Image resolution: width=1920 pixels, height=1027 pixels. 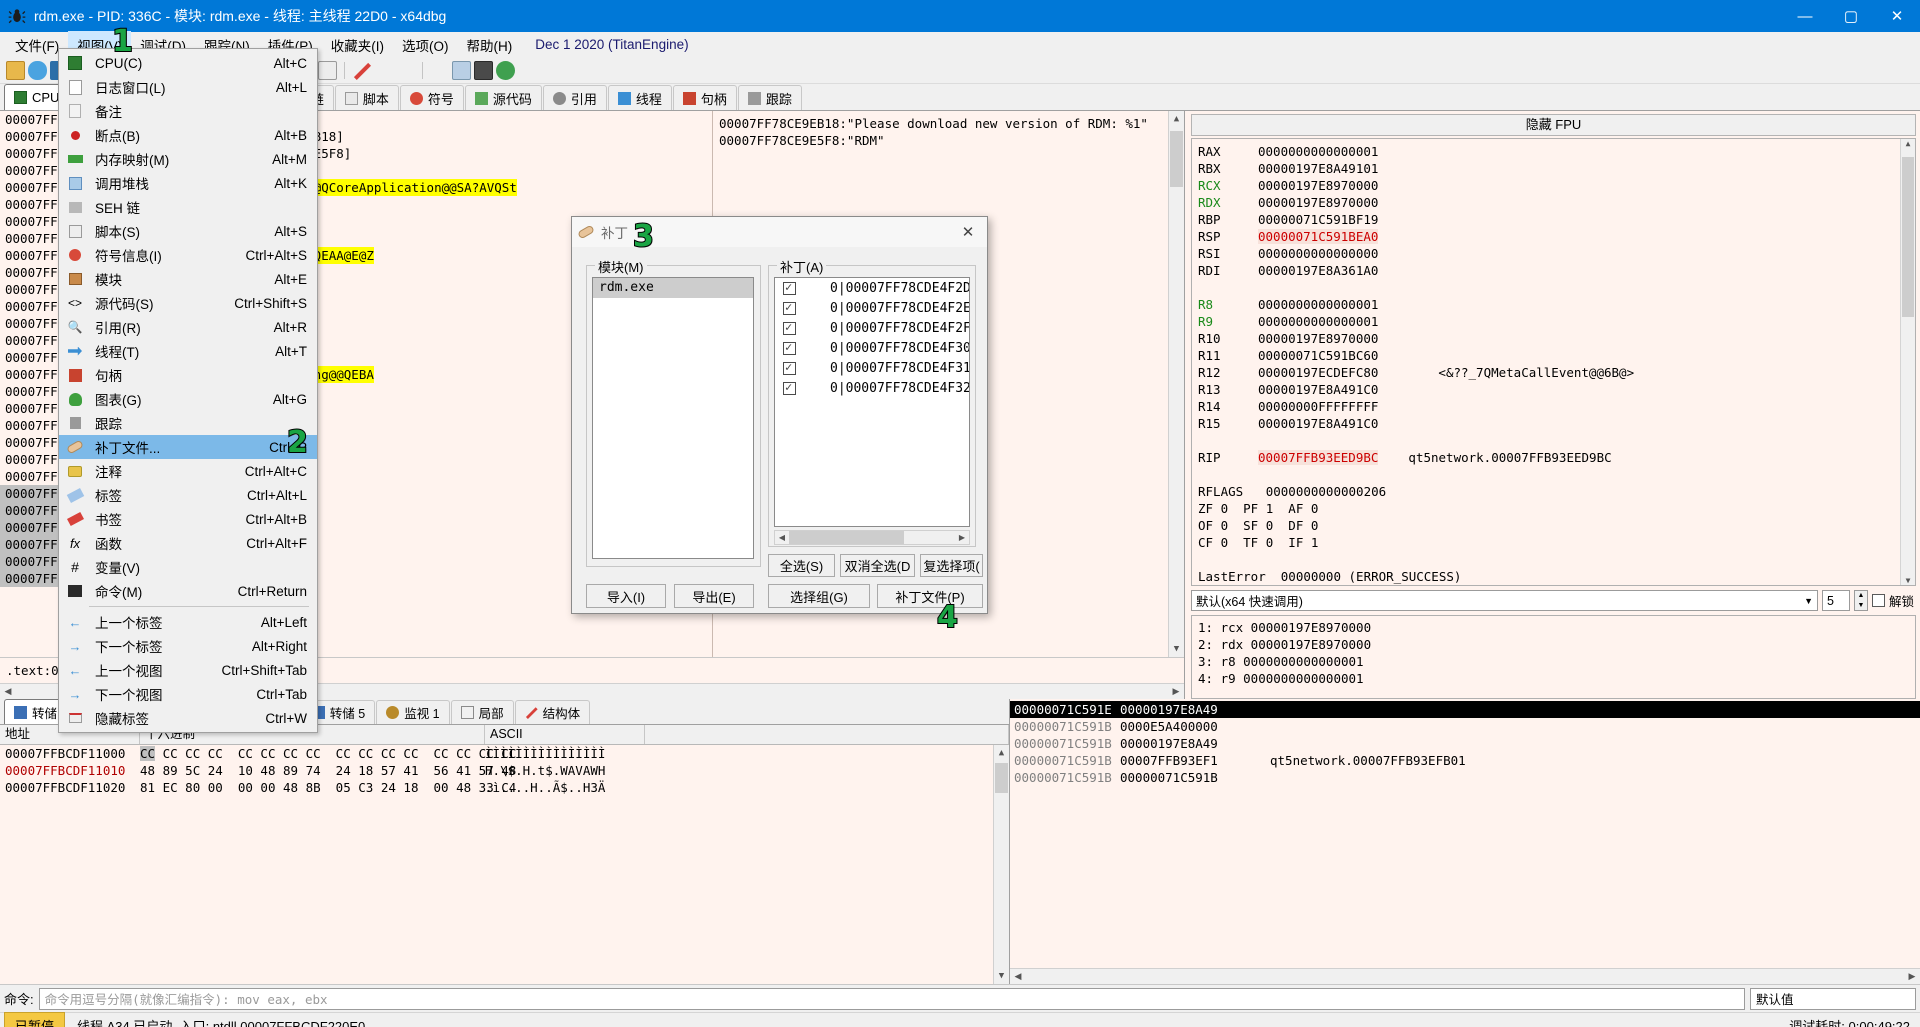 What do you see at coordinates (188, 718) in the screenshot?
I see `menu-item-hide-tab: 隐藏标签 Ctrl+W` at bounding box center [188, 718].